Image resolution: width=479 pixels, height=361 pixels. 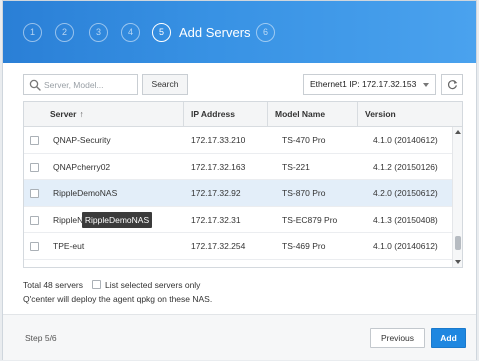 I want to click on chevron-down-icon, so click(x=426, y=85).